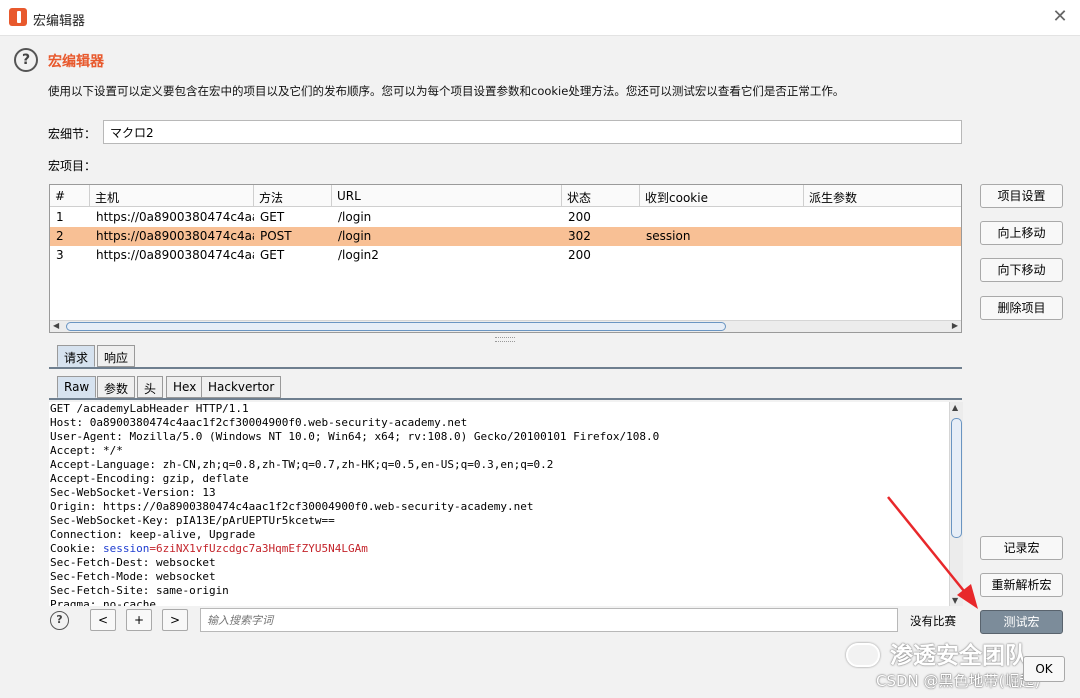 The height and width of the screenshot is (698, 1080). I want to click on search-next-button: >, so click(175, 620).